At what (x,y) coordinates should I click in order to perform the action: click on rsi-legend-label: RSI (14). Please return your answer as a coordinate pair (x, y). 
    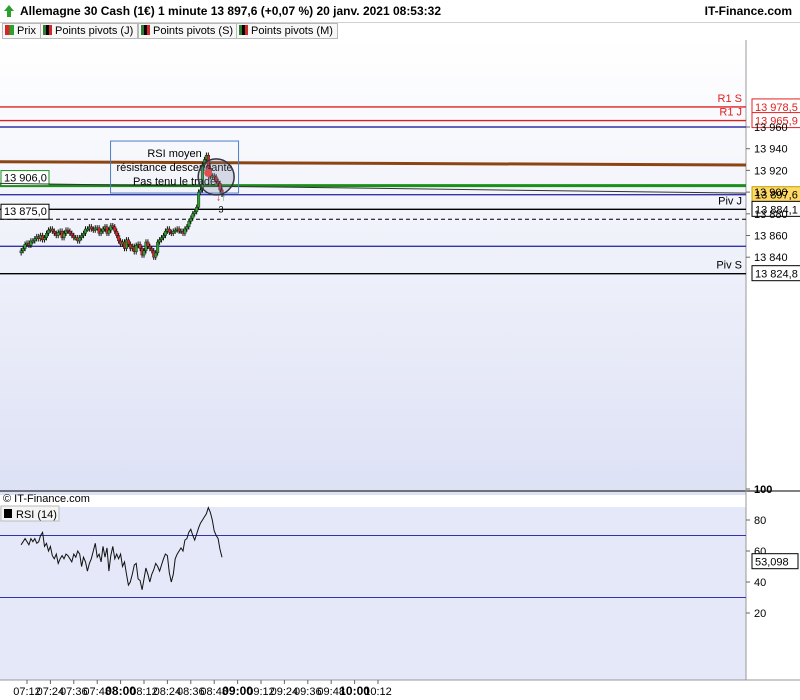
    Looking at the image, I should click on (36, 515).